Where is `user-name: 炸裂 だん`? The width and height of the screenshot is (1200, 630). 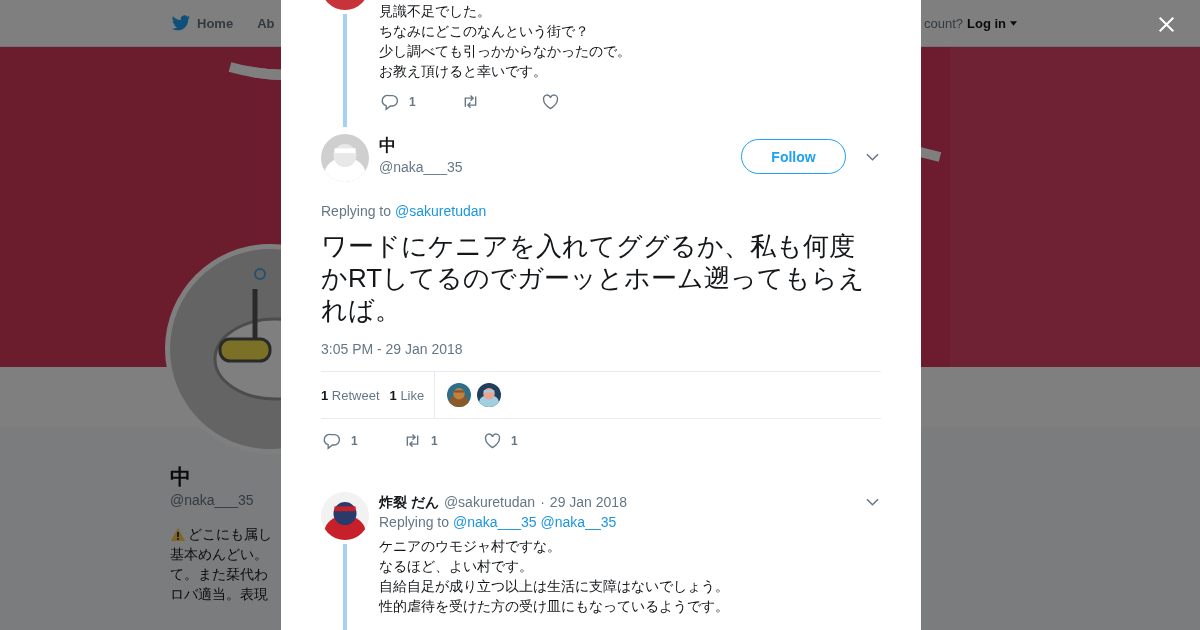
user-name: 炸裂 だん is located at coordinates (409, 502).